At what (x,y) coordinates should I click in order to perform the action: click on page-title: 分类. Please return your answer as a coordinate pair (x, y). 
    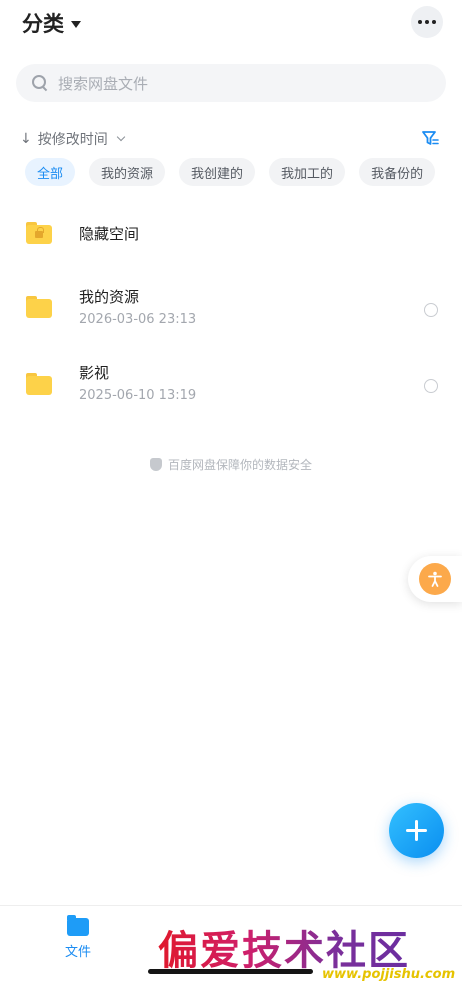
    Looking at the image, I should click on (43, 24).